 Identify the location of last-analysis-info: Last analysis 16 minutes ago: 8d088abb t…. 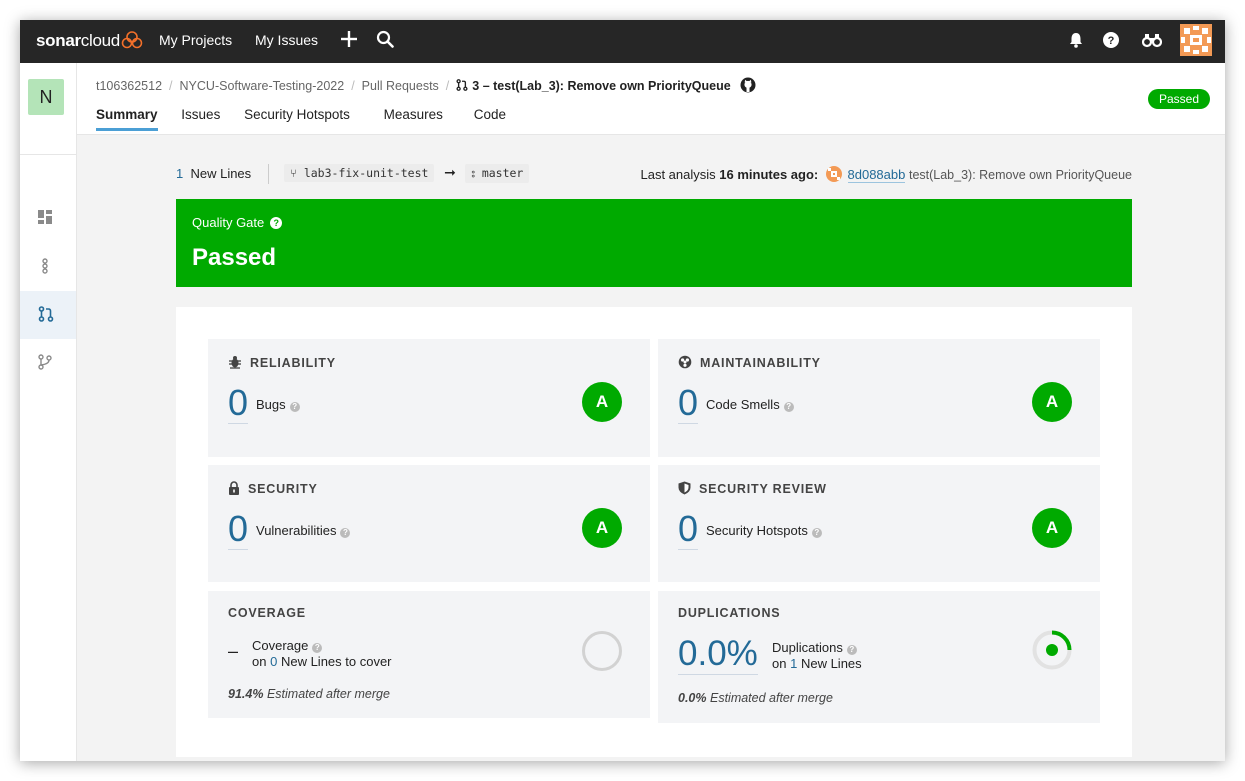
(886, 174).